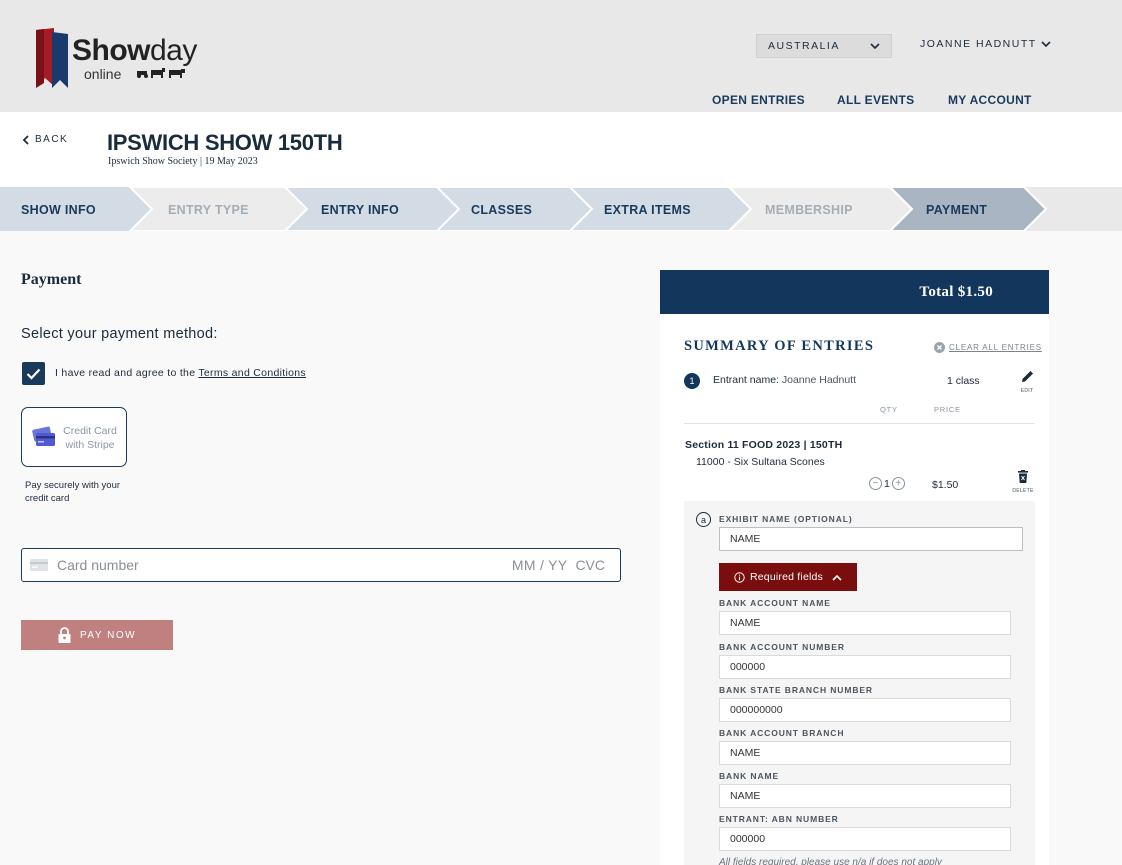  I want to click on page-subtitle: Ipswich Show Society | 19 May 2023, so click(183, 161).